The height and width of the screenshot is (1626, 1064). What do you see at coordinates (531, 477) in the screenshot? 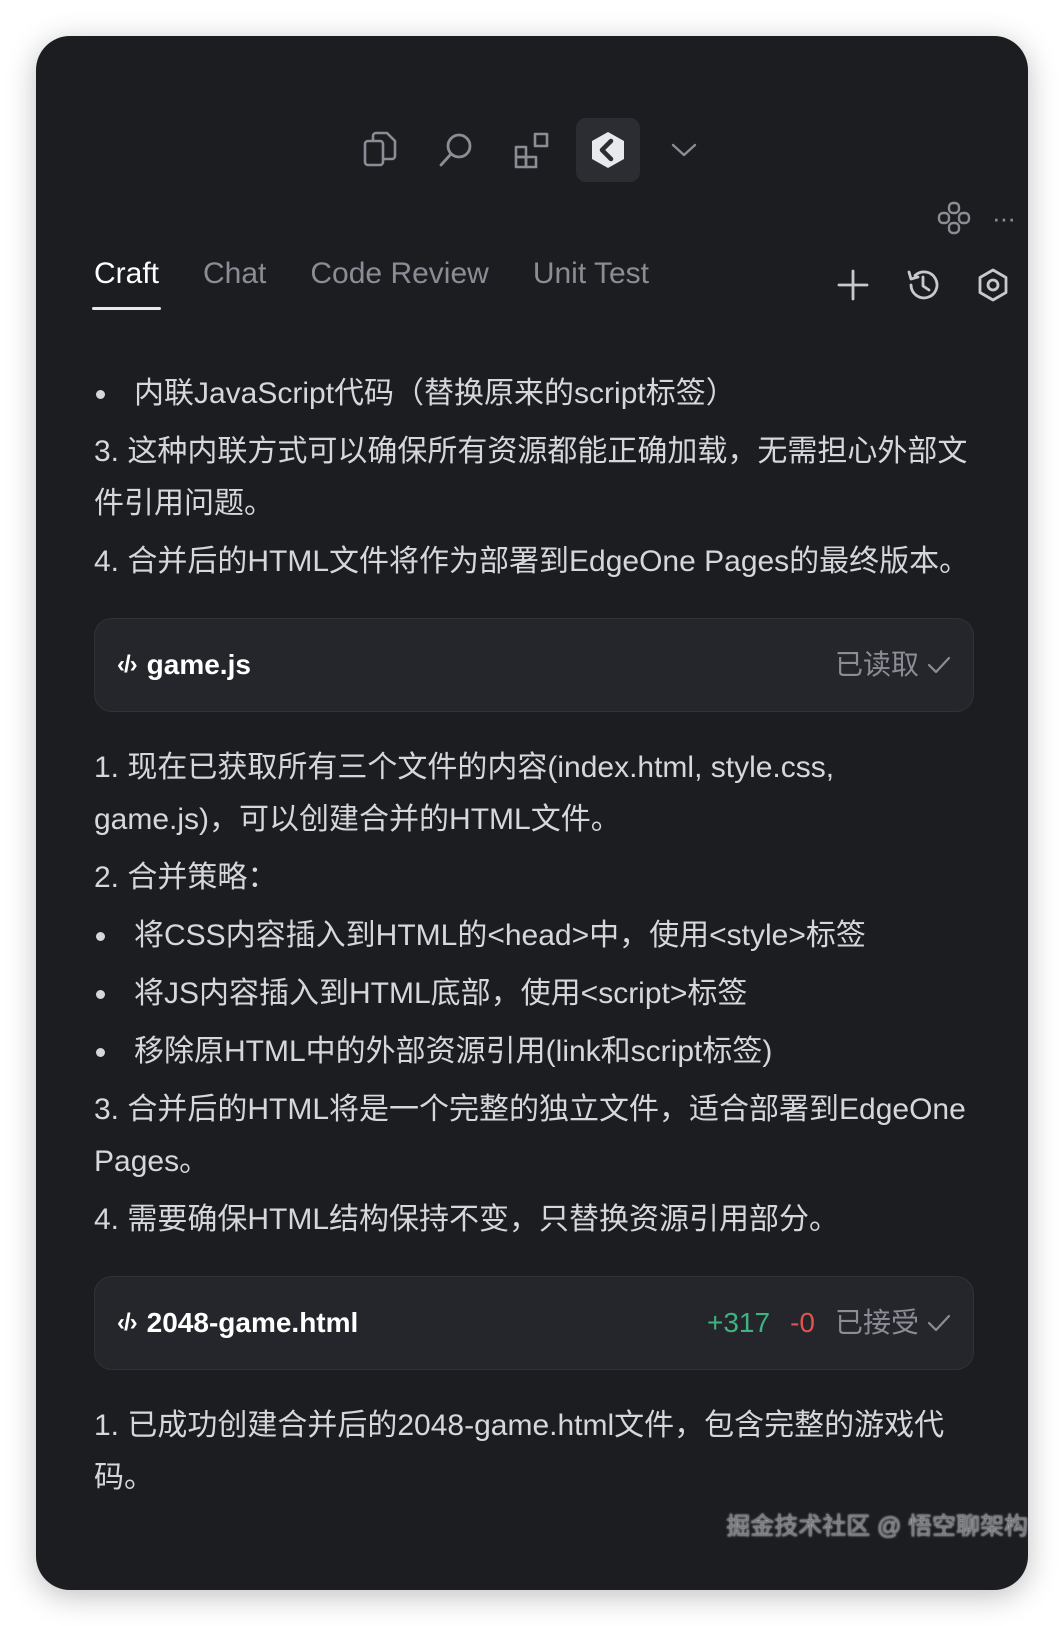
I see `paragraph: 3. 这种内联方式可以确保所有资源都能正确加载，无需担心外部文件引用问题。` at bounding box center [531, 477].